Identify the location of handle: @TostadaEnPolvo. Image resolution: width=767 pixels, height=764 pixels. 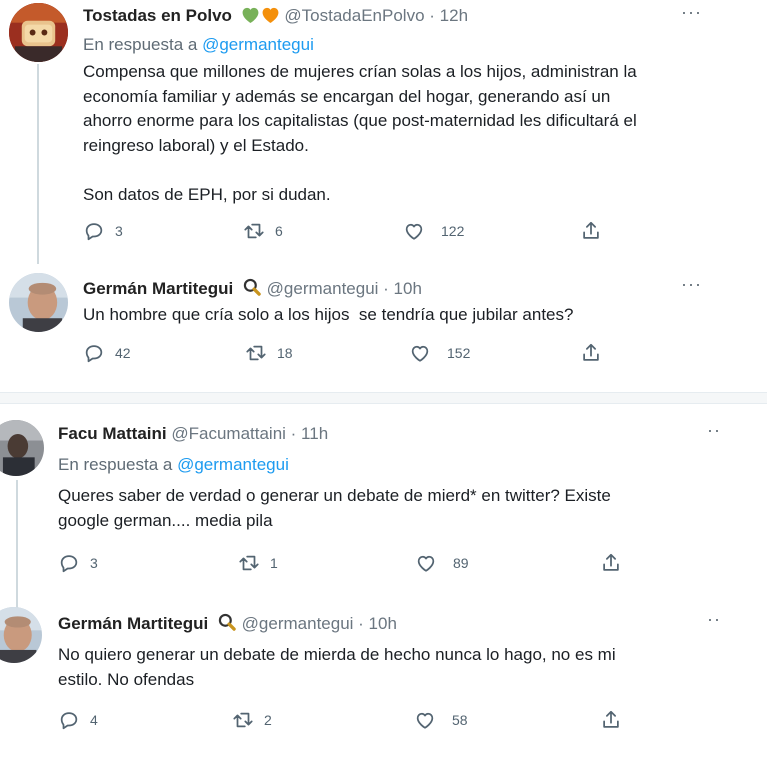
(354, 15).